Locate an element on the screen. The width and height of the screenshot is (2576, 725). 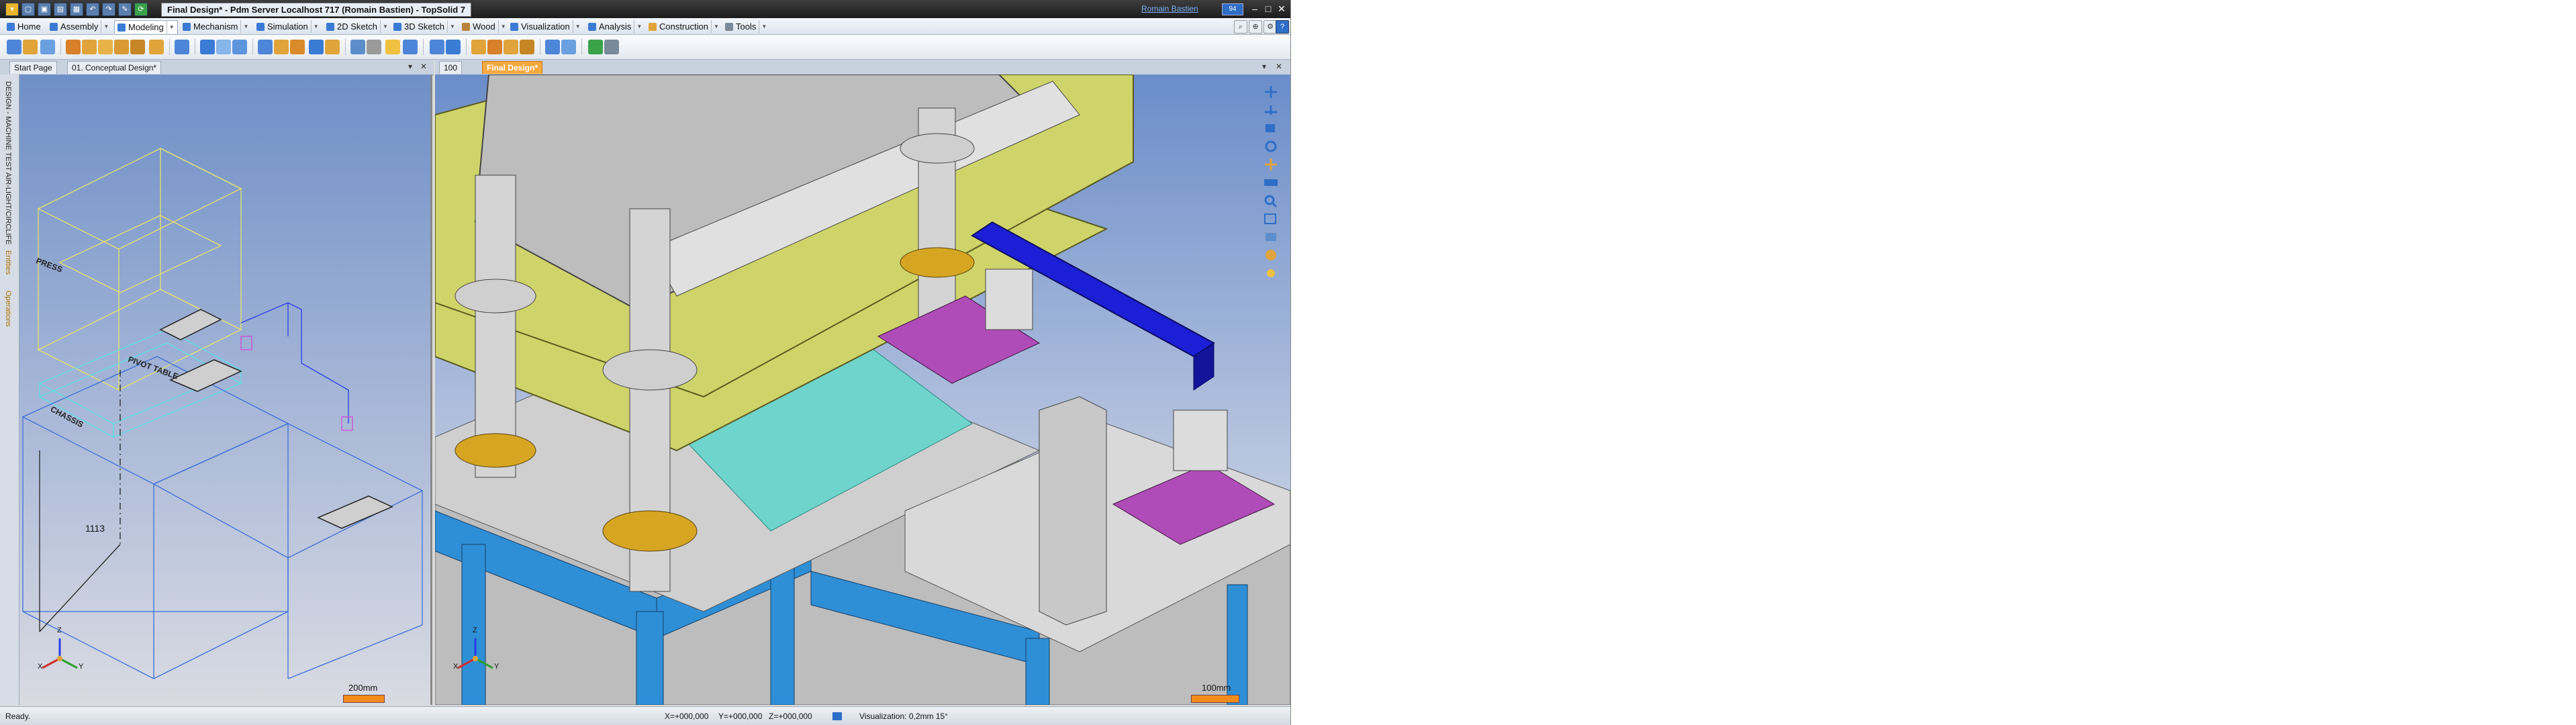
constraint-icon is located at coordinates (568, 47).